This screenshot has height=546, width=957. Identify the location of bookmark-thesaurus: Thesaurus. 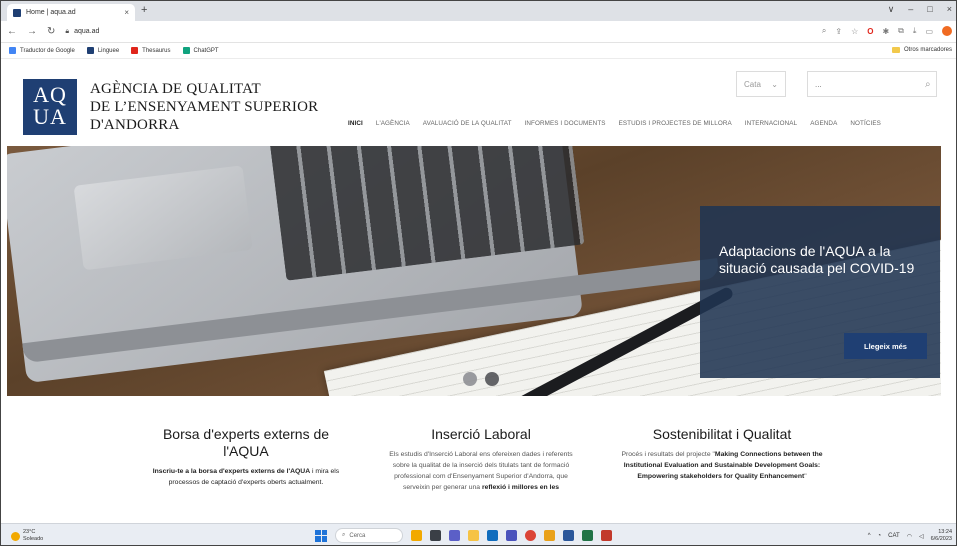
(151, 50).